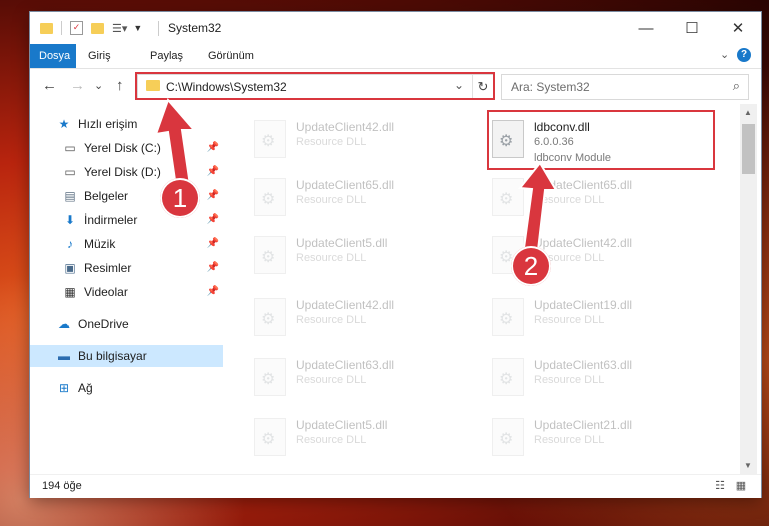 The height and width of the screenshot is (526, 769). What do you see at coordinates (531, 266) in the screenshot?
I see `step-2-badge: 2` at bounding box center [531, 266].